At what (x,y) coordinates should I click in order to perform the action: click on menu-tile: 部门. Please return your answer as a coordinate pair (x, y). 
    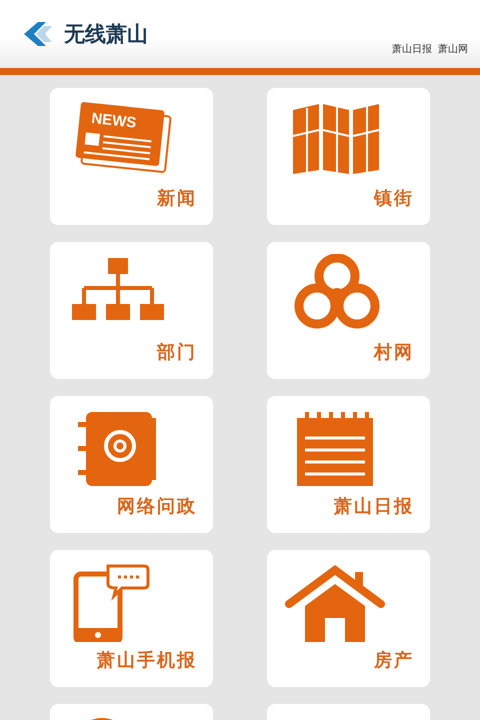
    Looking at the image, I should click on (131, 310).